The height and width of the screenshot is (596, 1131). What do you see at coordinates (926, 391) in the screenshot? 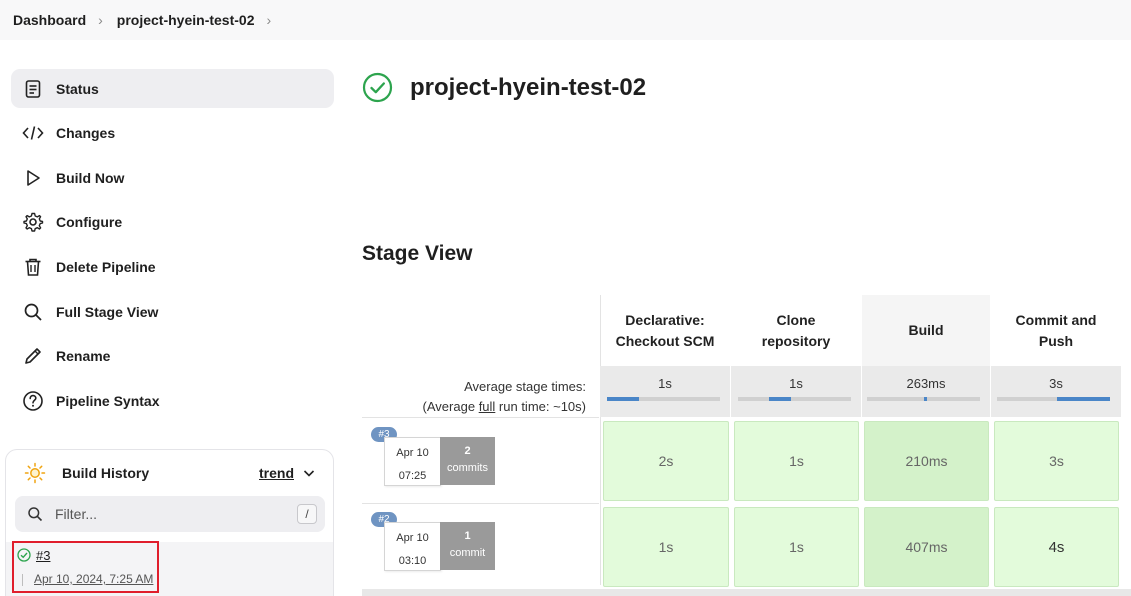
I see `stage-avg-build: 263ms` at bounding box center [926, 391].